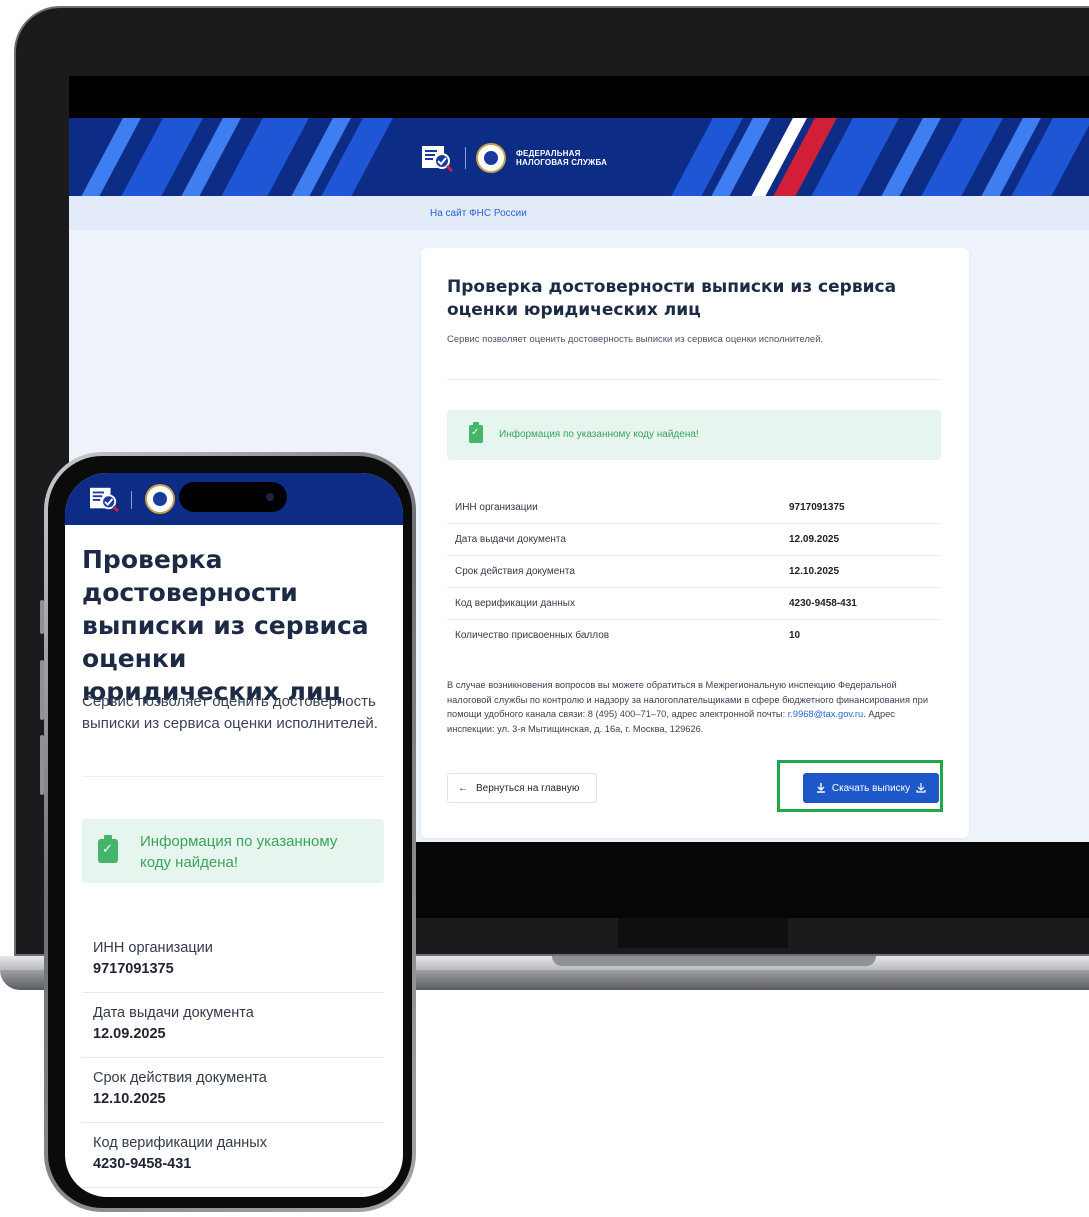  What do you see at coordinates (795, 635) in the screenshot?
I see `row-value: 10` at bounding box center [795, 635].